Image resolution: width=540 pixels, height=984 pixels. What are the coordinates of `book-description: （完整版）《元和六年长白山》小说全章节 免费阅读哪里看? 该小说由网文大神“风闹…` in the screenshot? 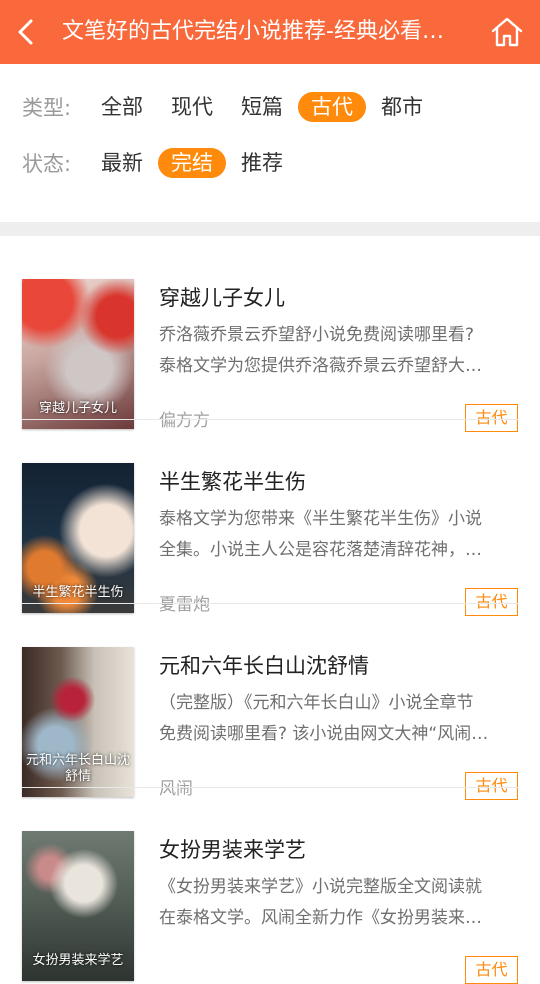 It's located at (338, 719).